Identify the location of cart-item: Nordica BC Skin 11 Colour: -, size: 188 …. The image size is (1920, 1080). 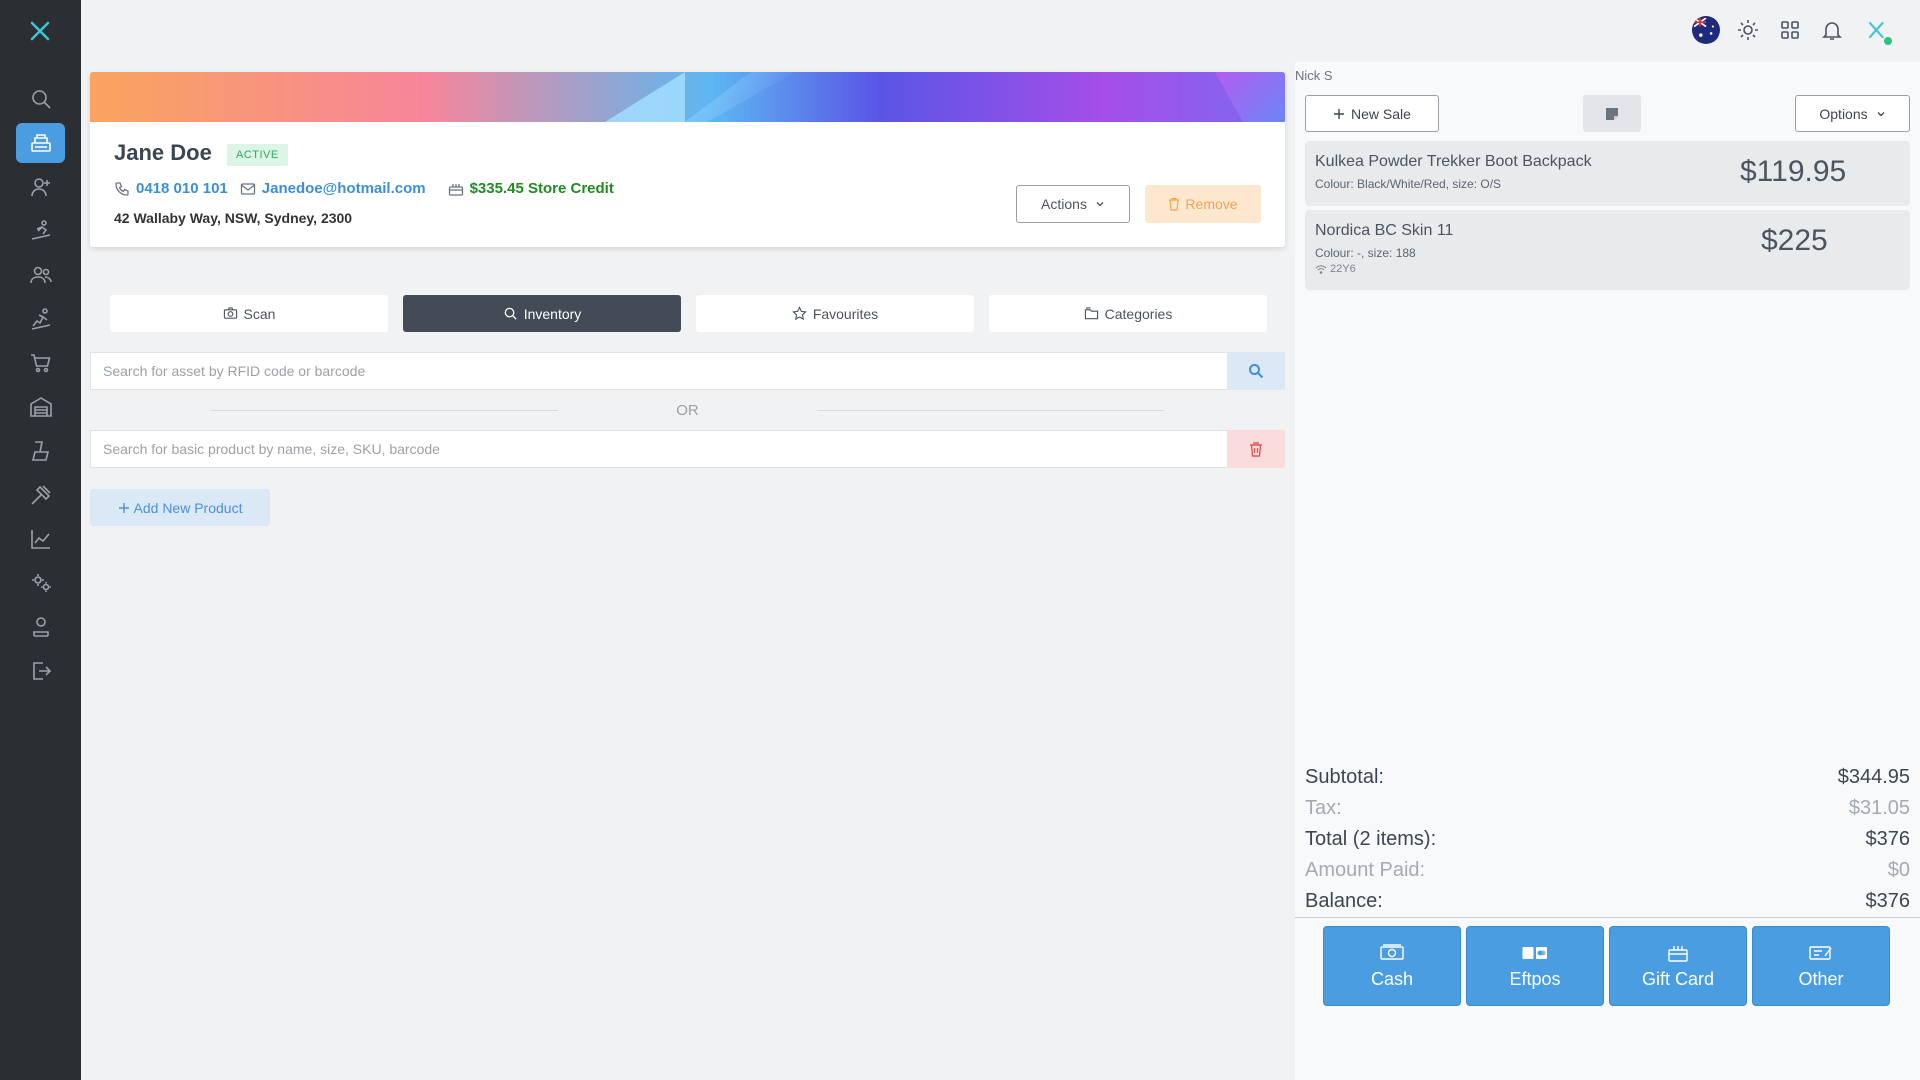
(1607, 250).